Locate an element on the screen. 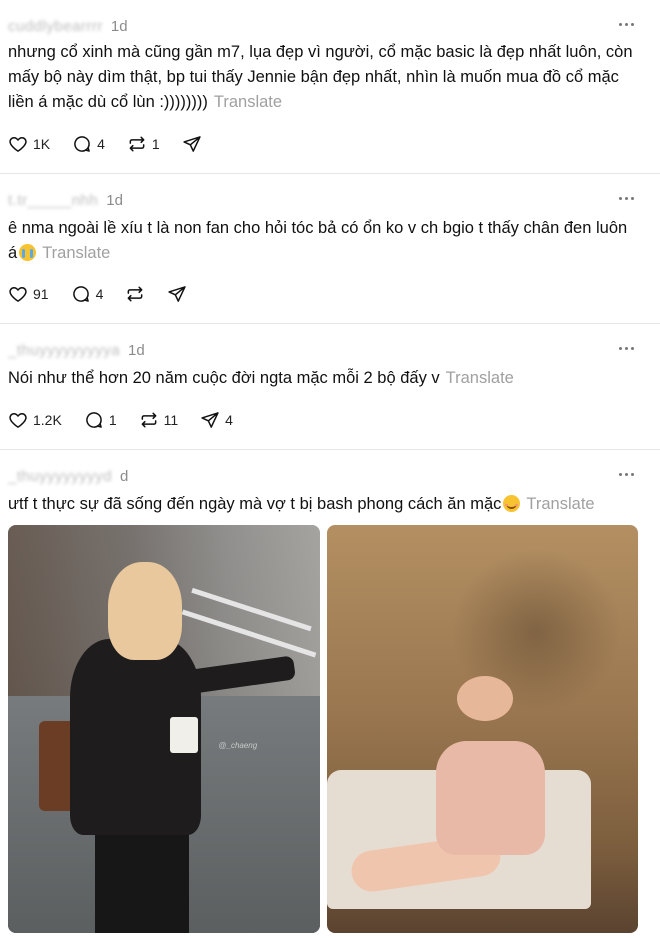  repost-count: 1 is located at coordinates (155, 144).